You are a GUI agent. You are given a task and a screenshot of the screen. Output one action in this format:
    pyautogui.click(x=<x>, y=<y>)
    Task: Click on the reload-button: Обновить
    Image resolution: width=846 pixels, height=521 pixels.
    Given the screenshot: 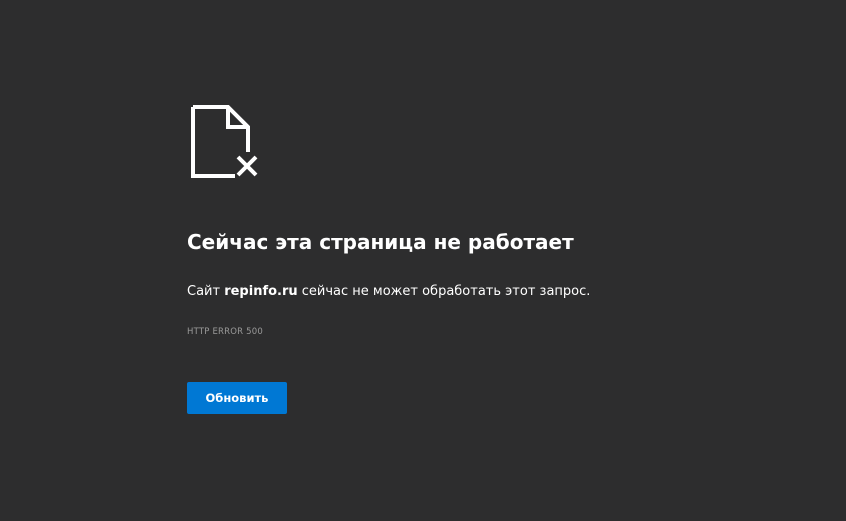 What is the action you would take?
    pyautogui.click(x=237, y=398)
    